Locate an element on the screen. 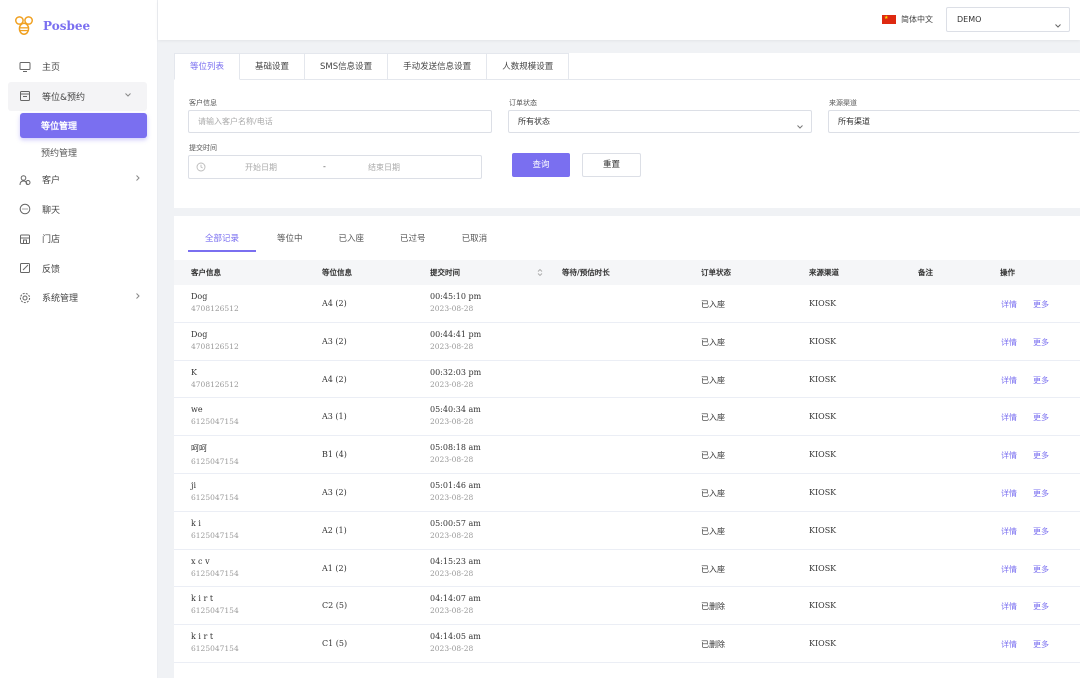 Image resolution: width=1080 pixels, height=678 pixels. customer-name: k i is located at coordinates (196, 523).